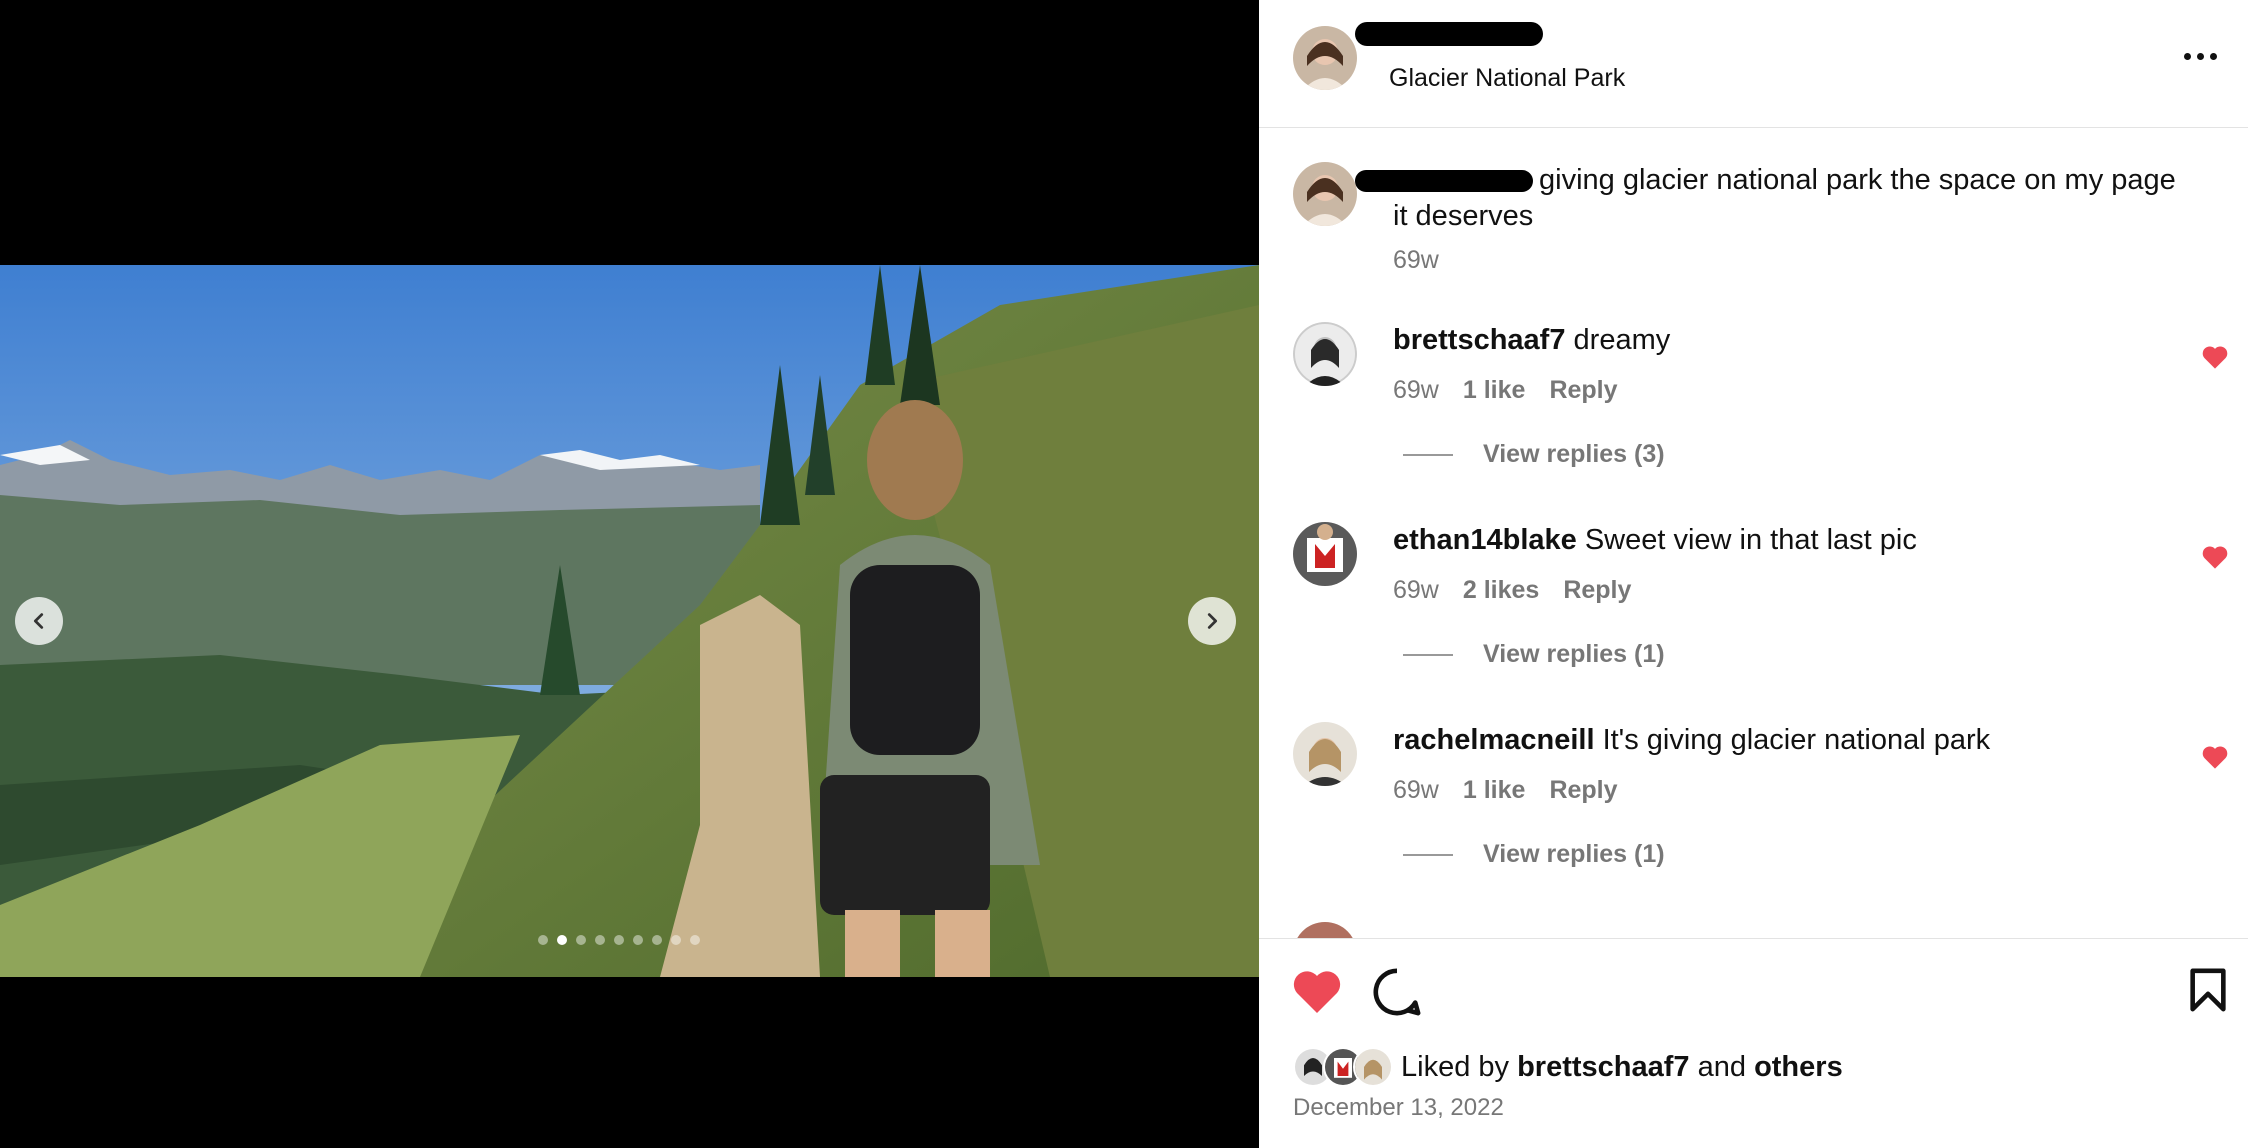  Describe the element at coordinates (1507, 78) in the screenshot. I see `post-location: Glacier National Park` at that location.